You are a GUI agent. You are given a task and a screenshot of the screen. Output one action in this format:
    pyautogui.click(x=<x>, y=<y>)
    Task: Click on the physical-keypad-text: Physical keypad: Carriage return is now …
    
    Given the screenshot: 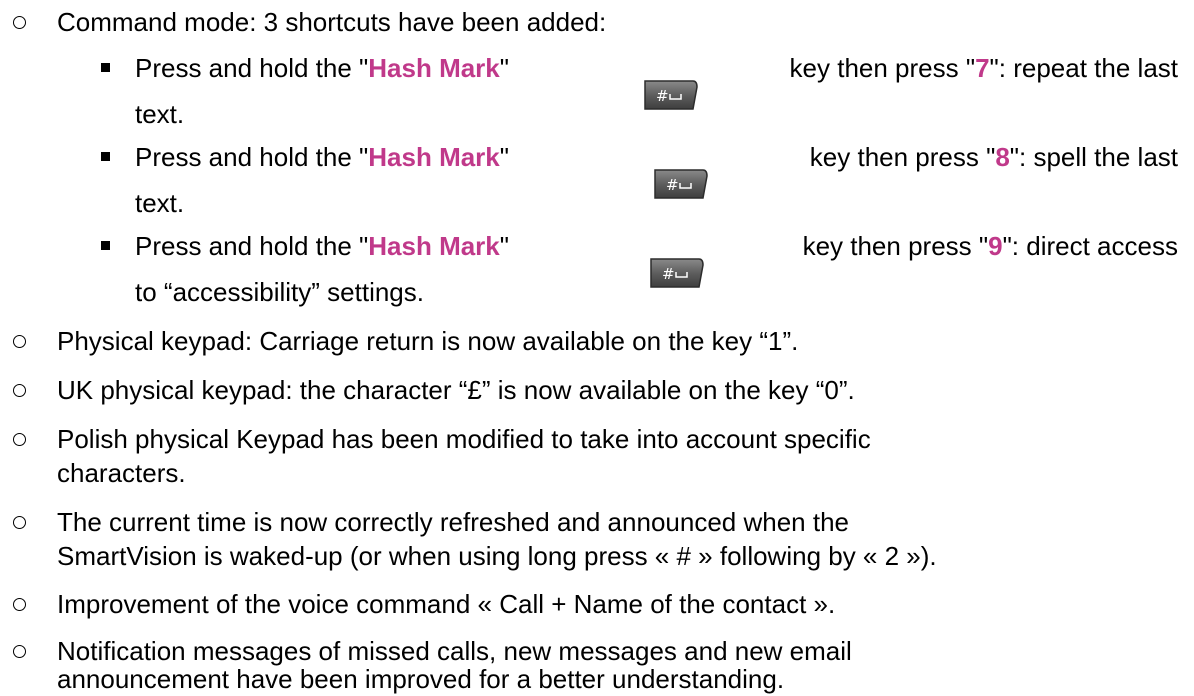 What is the action you would take?
    pyautogui.click(x=428, y=341)
    